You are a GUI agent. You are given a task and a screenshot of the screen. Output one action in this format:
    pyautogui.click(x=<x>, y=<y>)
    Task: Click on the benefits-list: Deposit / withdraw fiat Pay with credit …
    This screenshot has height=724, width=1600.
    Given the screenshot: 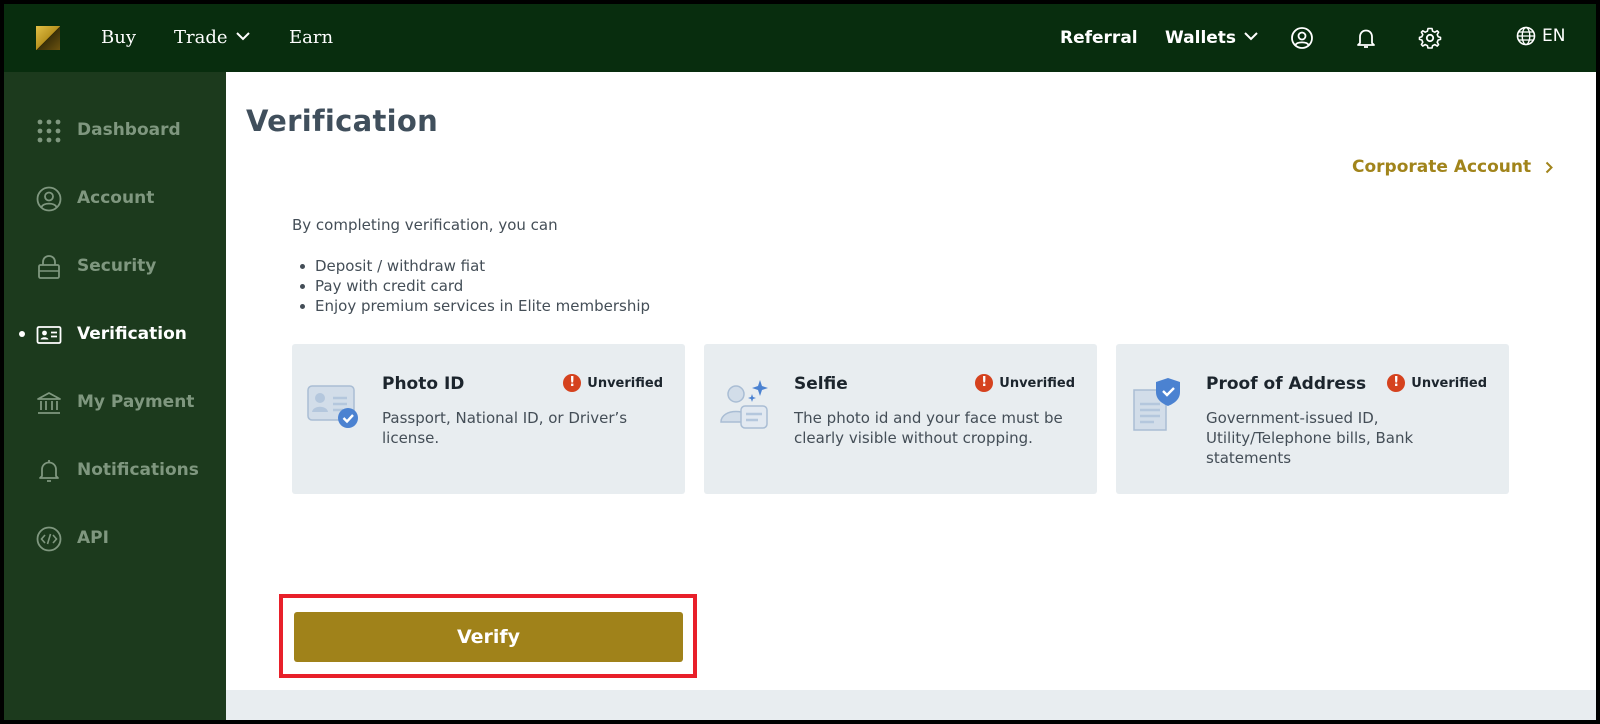 What is the action you would take?
    pyautogui.click(x=471, y=286)
    